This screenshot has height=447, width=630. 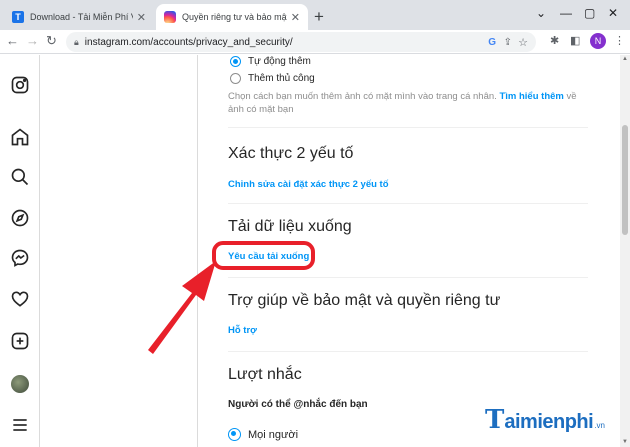 What do you see at coordinates (495, 420) in the screenshot?
I see `watermark-logo-letter: T` at bounding box center [495, 420].